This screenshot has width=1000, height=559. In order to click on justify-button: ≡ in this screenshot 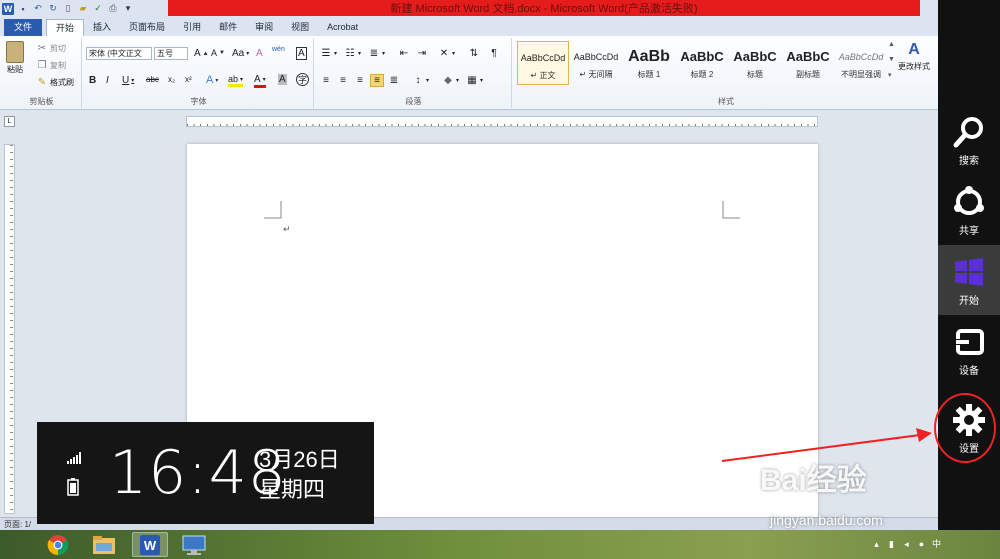, I will do `click(377, 80)`.